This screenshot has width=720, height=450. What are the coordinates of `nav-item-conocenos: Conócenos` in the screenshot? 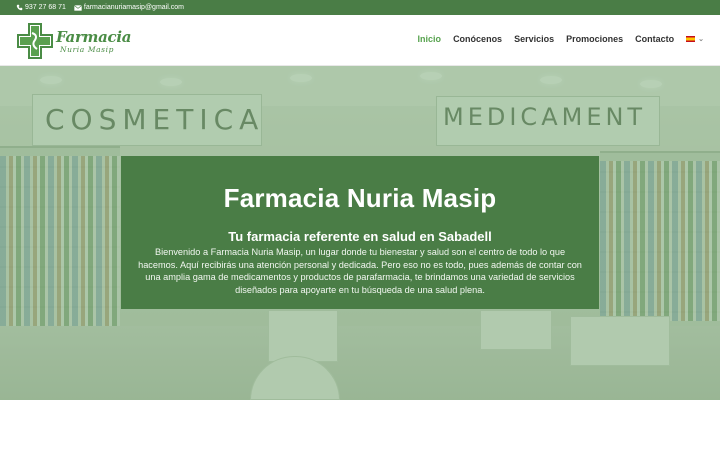 It's located at (477, 39).